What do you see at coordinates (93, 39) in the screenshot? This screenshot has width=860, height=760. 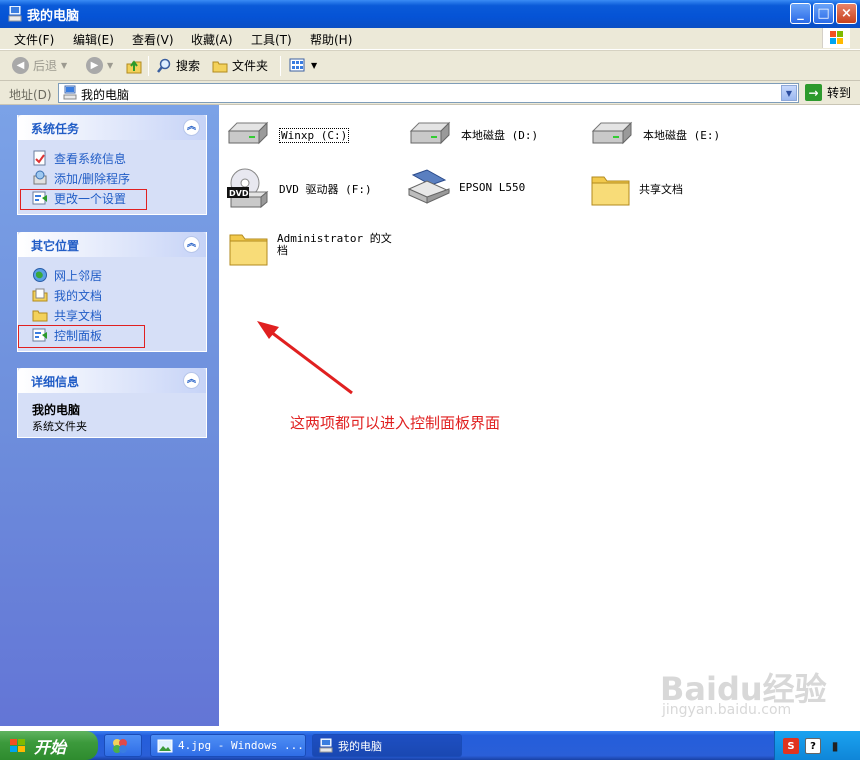 I see `menu-edit: 编辑(E)` at bounding box center [93, 39].